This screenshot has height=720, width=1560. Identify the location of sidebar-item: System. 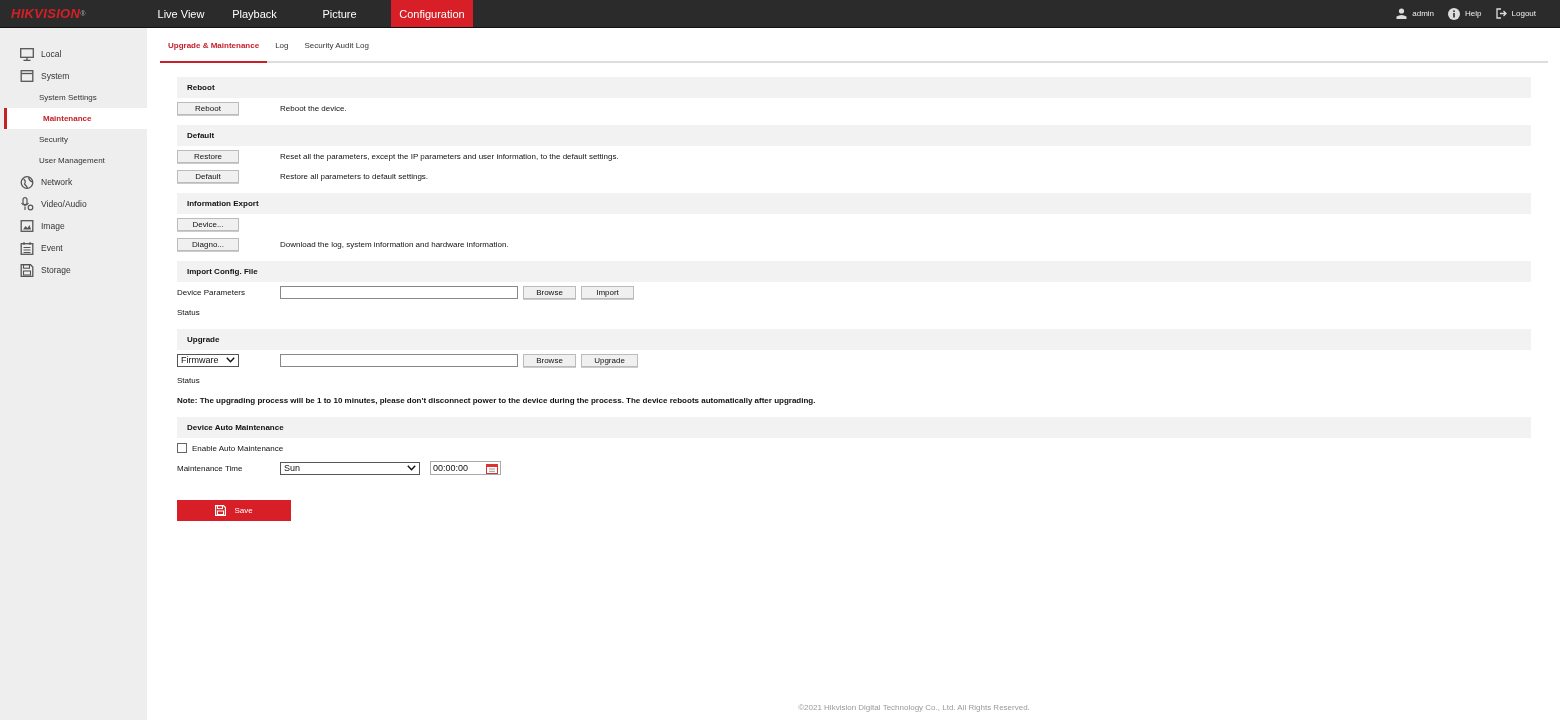
(73, 76).